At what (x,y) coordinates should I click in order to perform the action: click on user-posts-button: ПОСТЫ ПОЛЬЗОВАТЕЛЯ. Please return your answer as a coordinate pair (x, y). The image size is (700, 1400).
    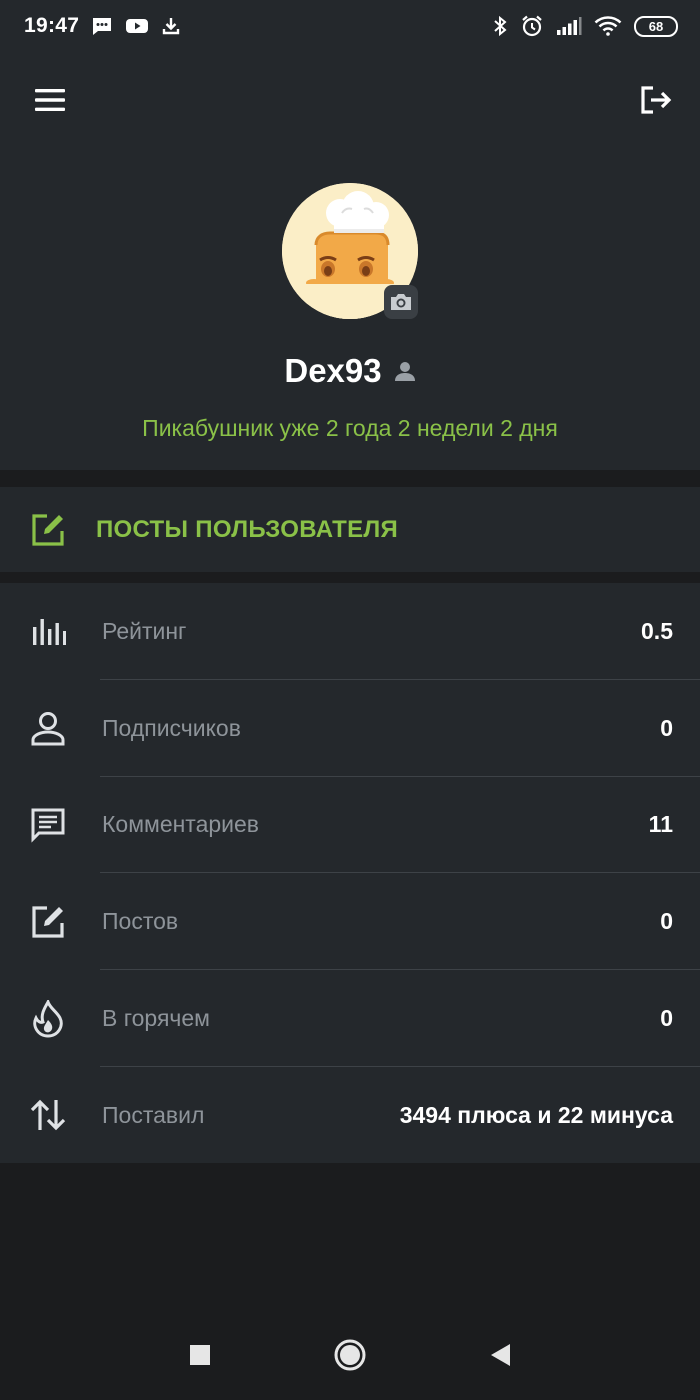
    Looking at the image, I should click on (350, 529).